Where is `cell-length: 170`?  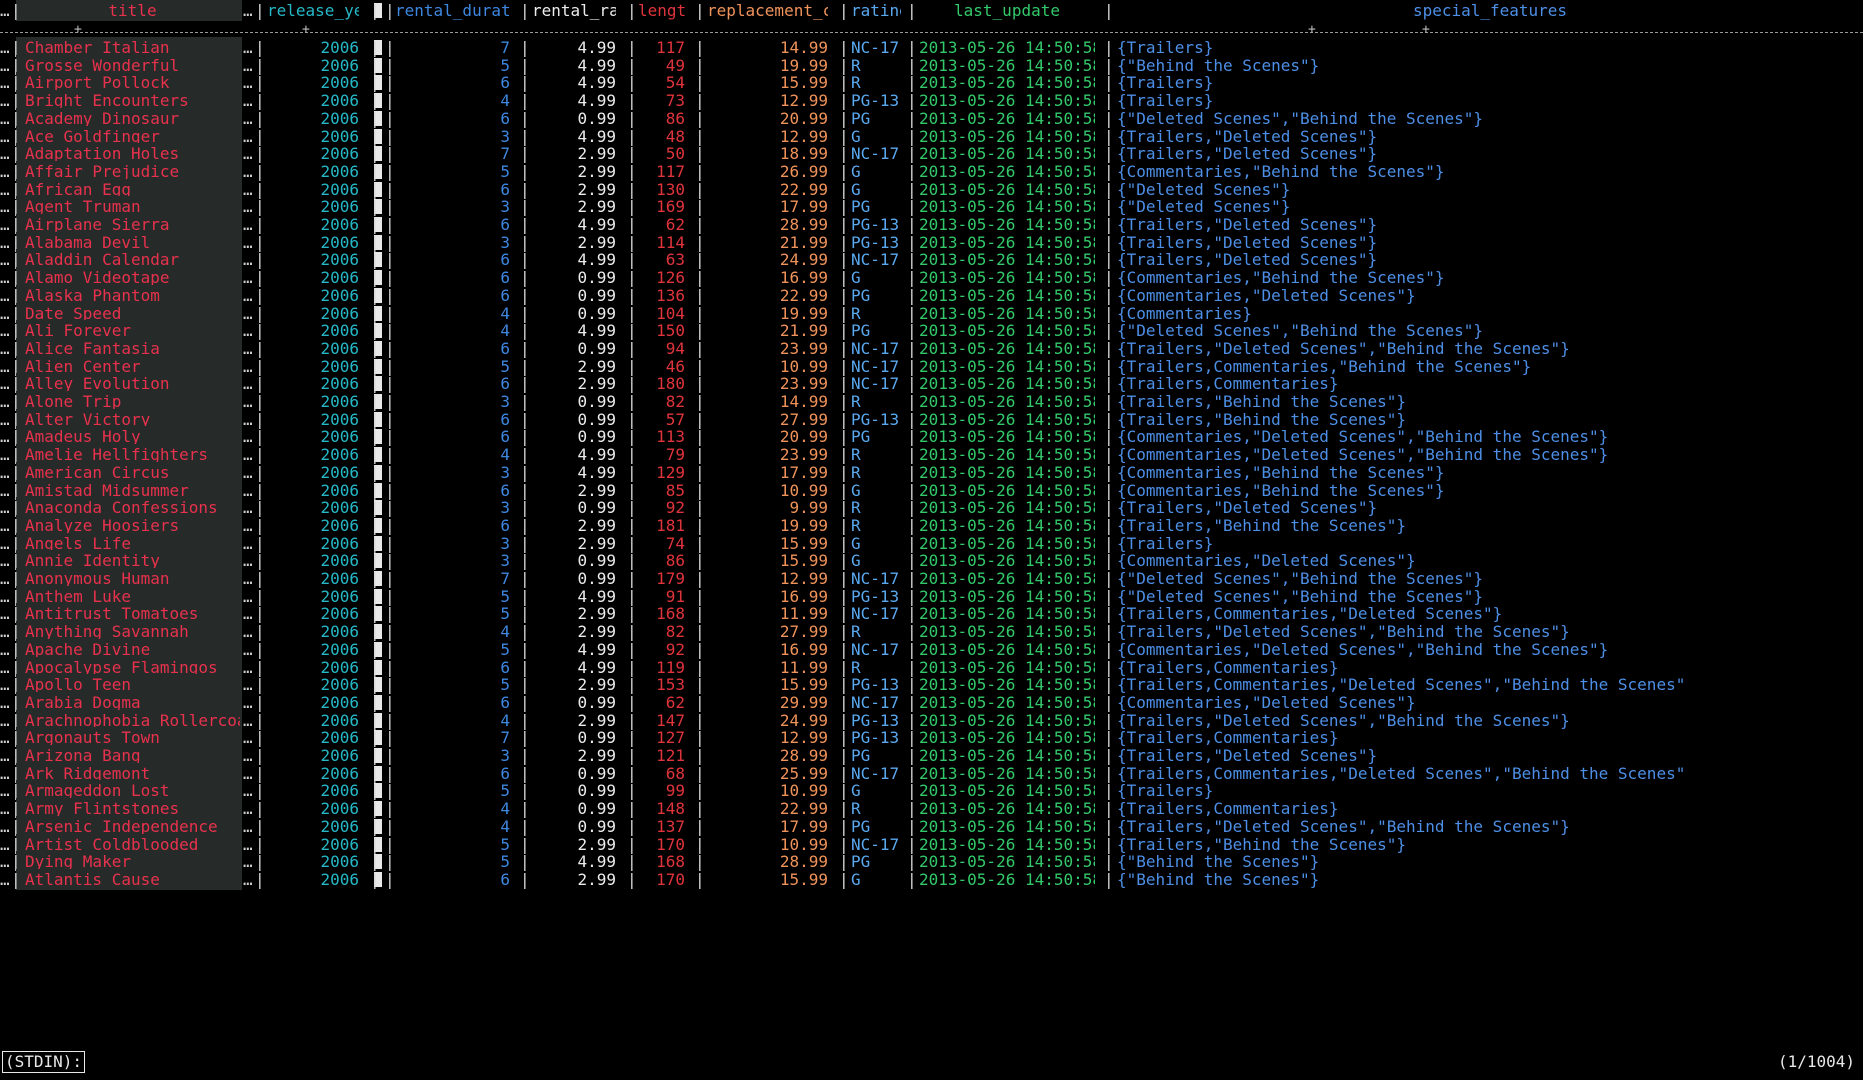
cell-length: 170 is located at coordinates (670, 879).